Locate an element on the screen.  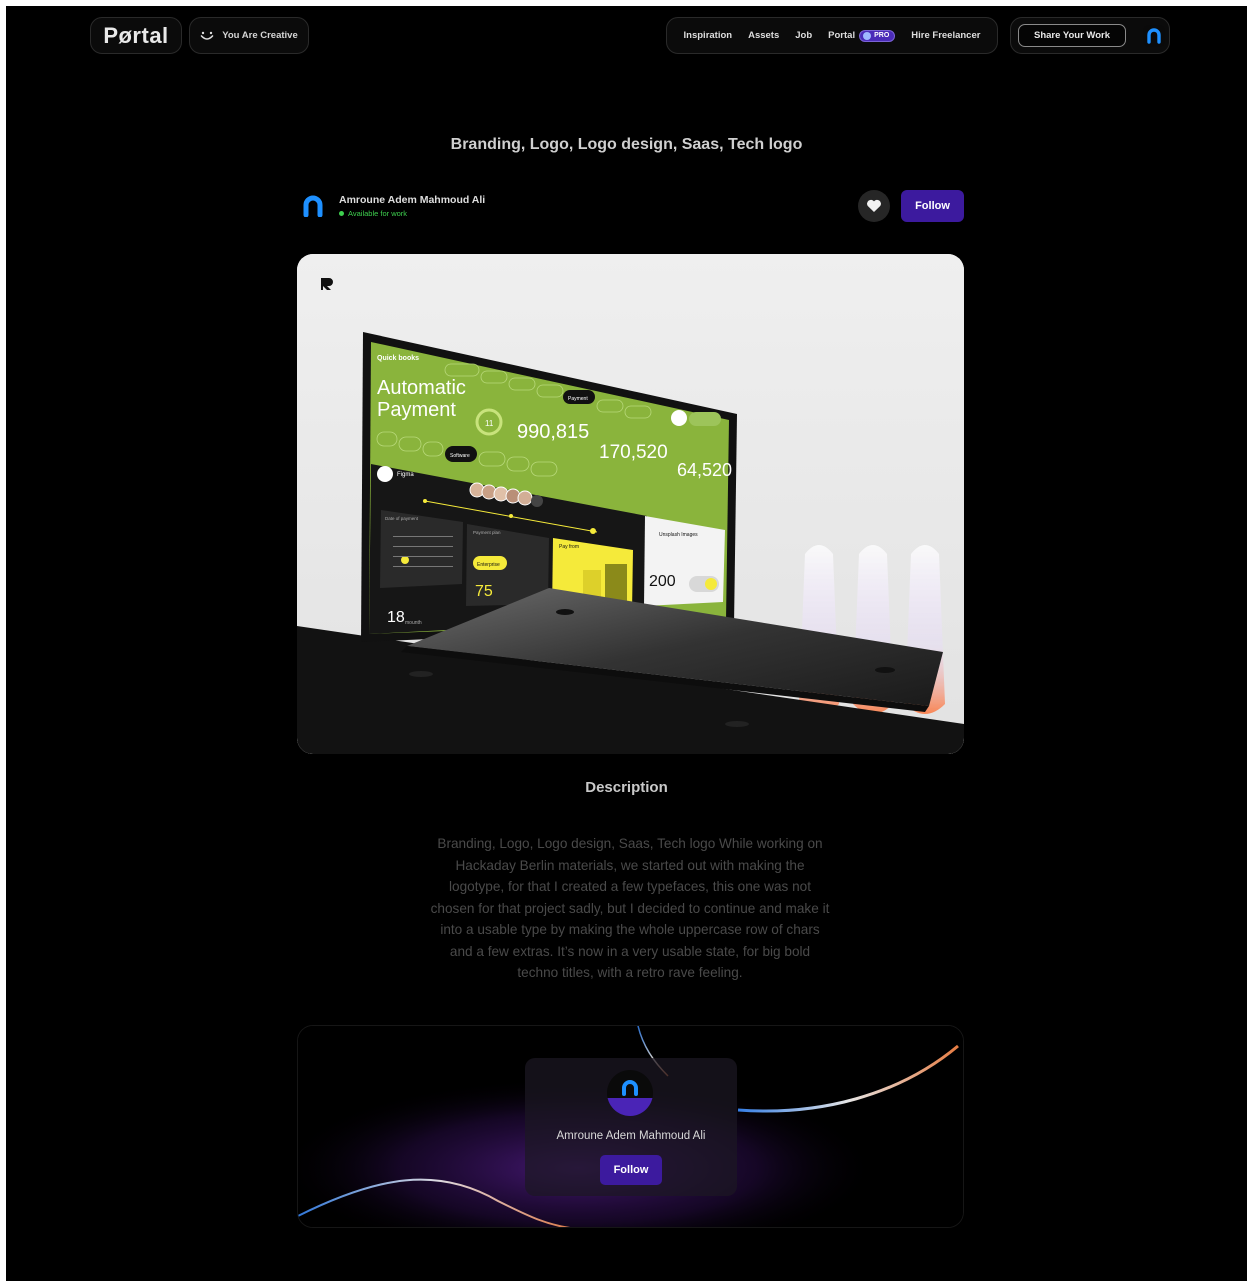
availability-label: Available for work is located at coordinates (378, 213).